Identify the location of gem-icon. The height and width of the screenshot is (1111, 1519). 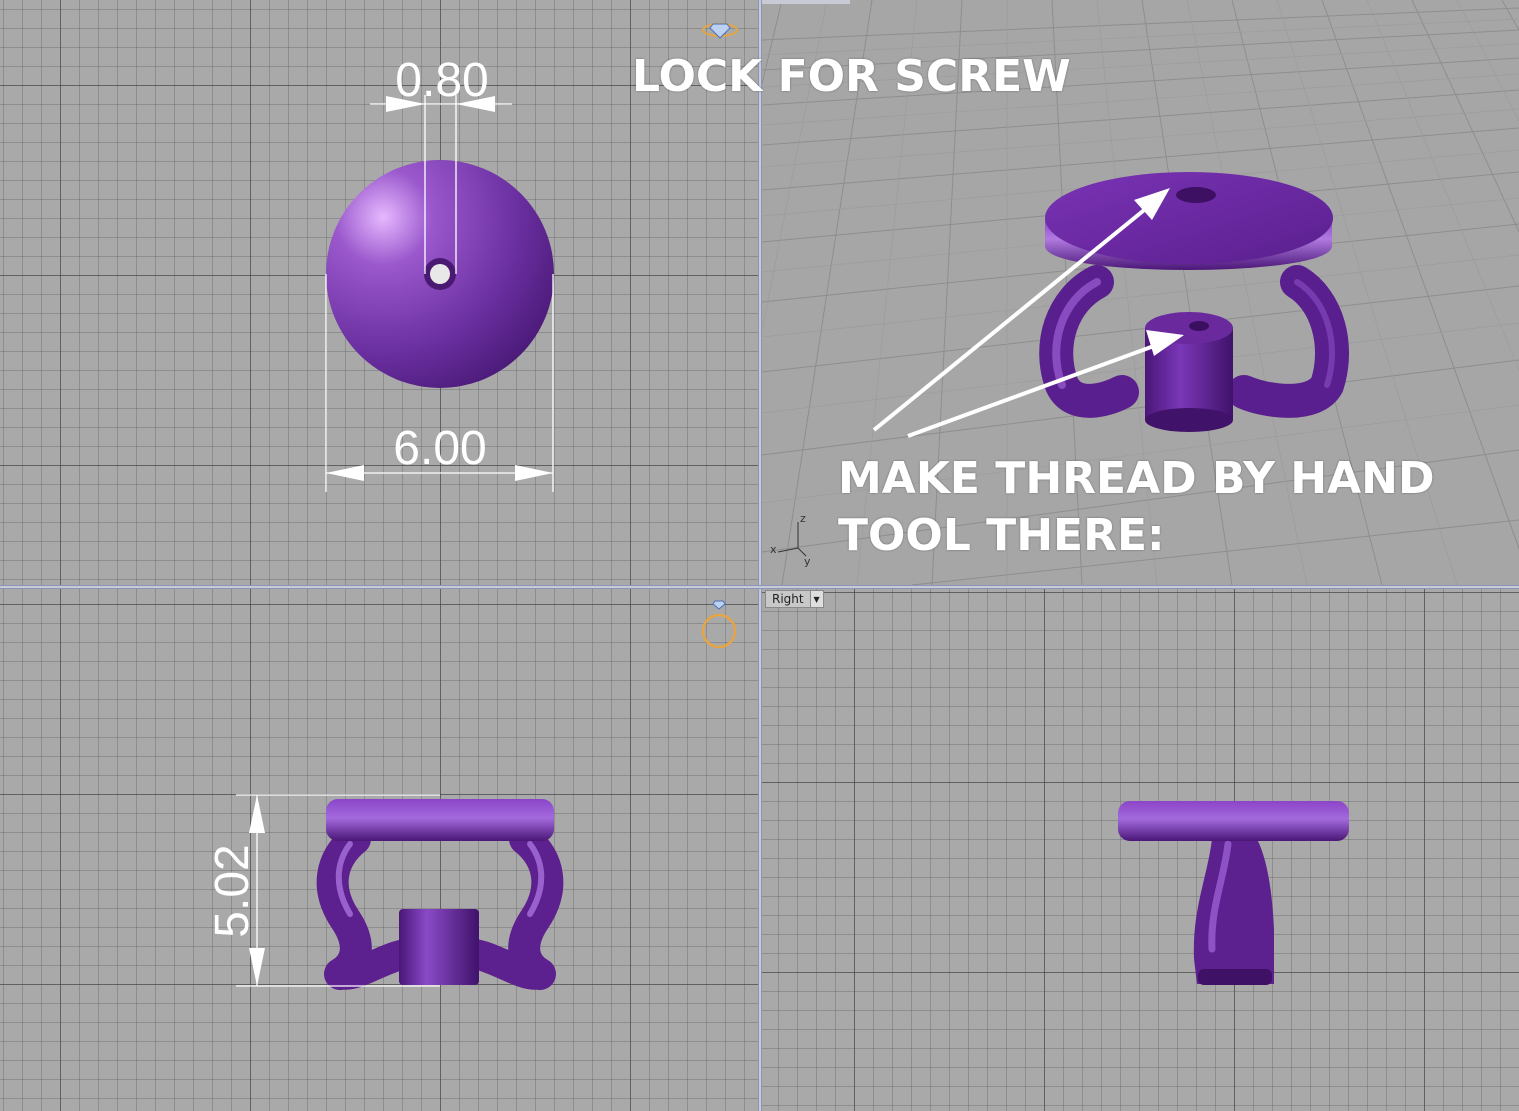
(720, 31).